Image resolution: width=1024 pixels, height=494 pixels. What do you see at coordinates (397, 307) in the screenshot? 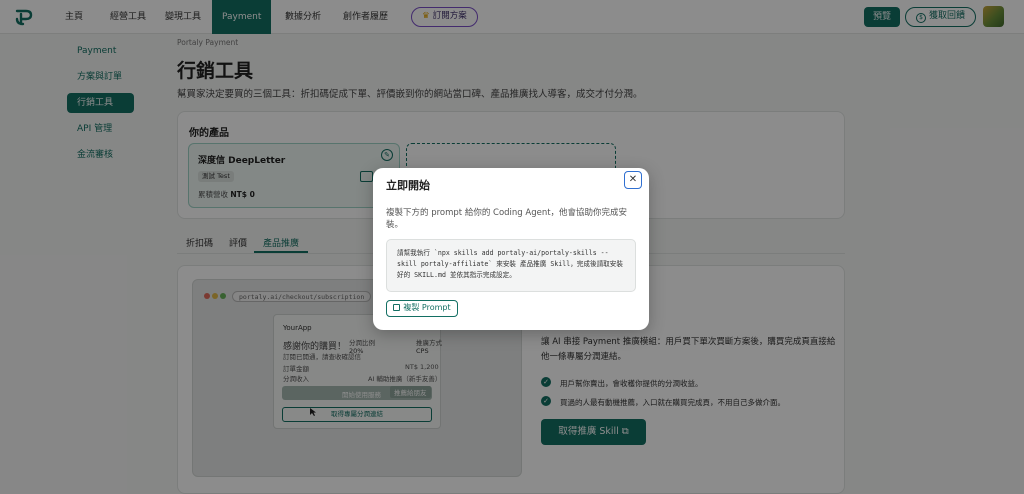
I see `copy-icon` at bounding box center [397, 307].